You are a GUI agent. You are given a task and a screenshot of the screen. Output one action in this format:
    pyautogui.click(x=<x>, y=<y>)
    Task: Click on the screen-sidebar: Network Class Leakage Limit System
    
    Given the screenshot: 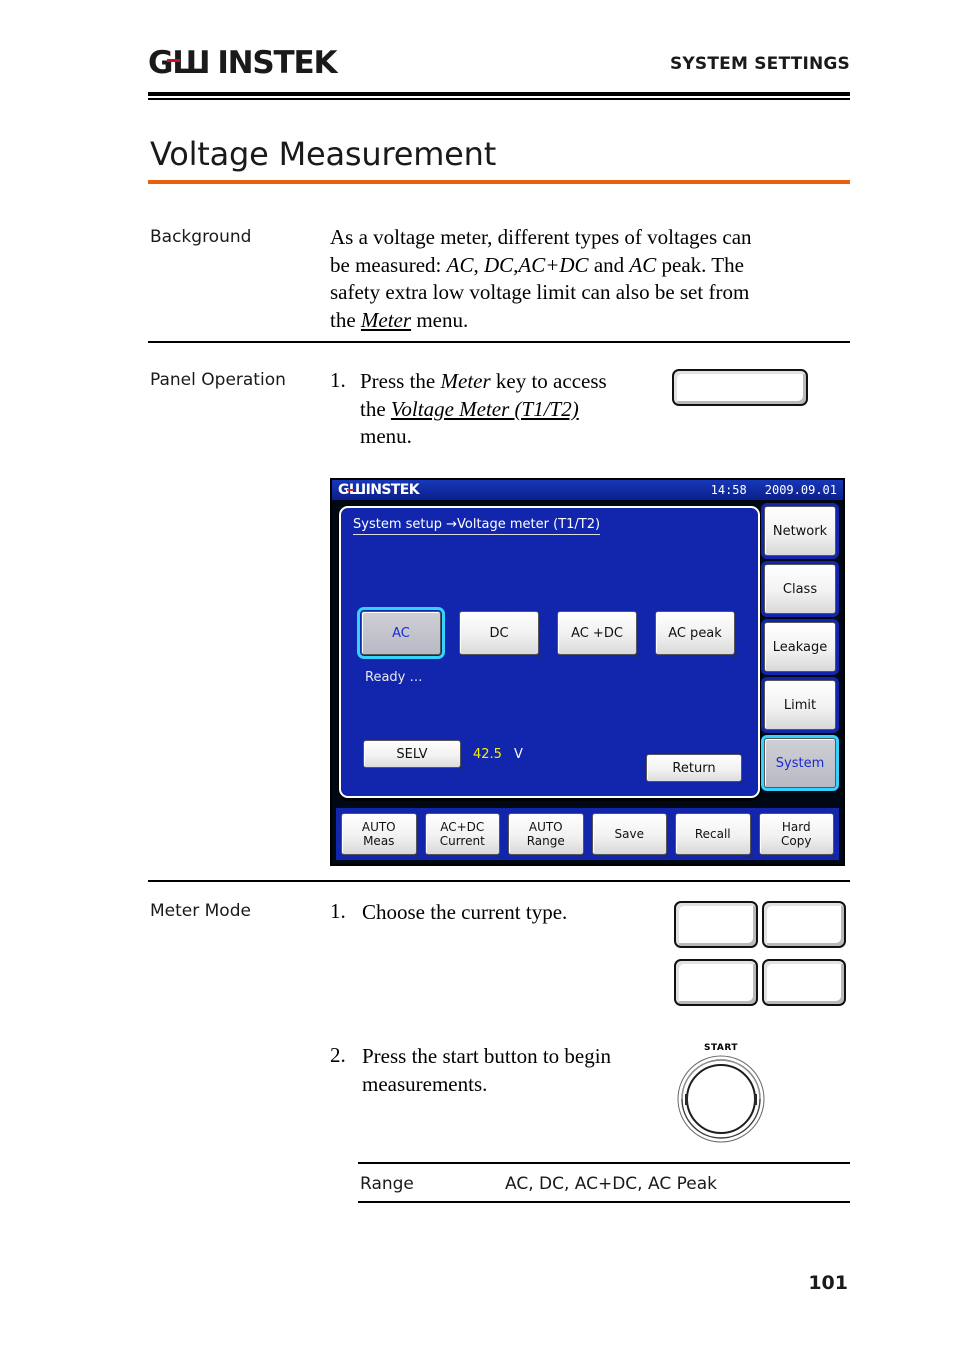 What is the action you would take?
    pyautogui.click(x=800, y=647)
    